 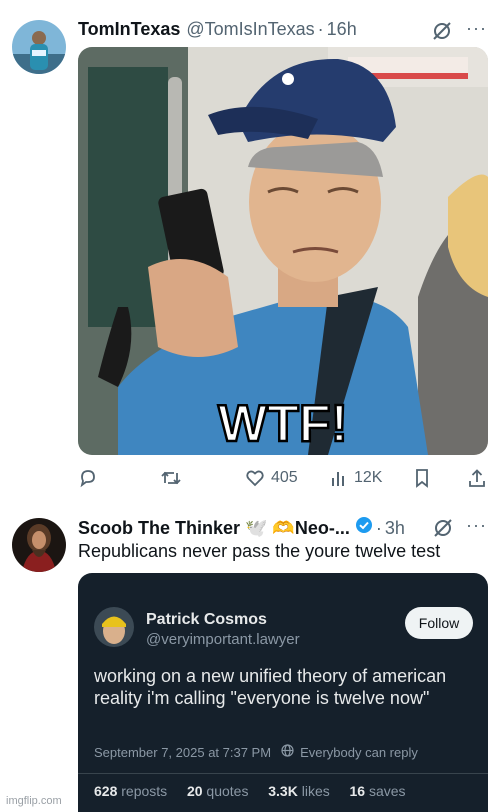 I want to click on bookmark-icon, so click(x=422, y=478).